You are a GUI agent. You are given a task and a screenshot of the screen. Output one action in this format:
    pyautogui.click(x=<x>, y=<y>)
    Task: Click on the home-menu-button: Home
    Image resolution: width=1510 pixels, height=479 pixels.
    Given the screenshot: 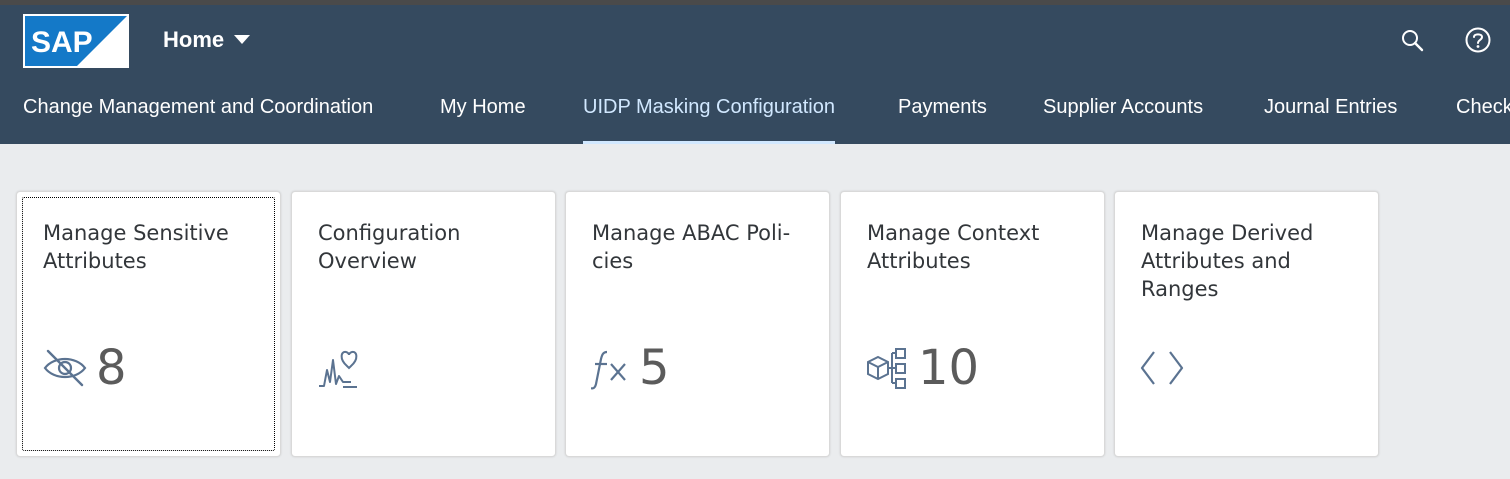 What is the action you would take?
    pyautogui.click(x=207, y=40)
    